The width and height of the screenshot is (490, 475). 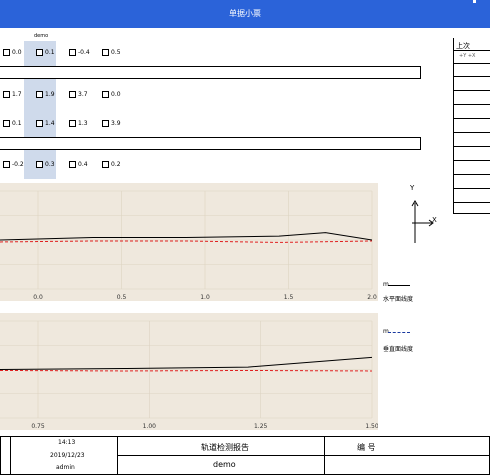 I want to click on x-tick-label: 2.0, so click(x=372, y=297).